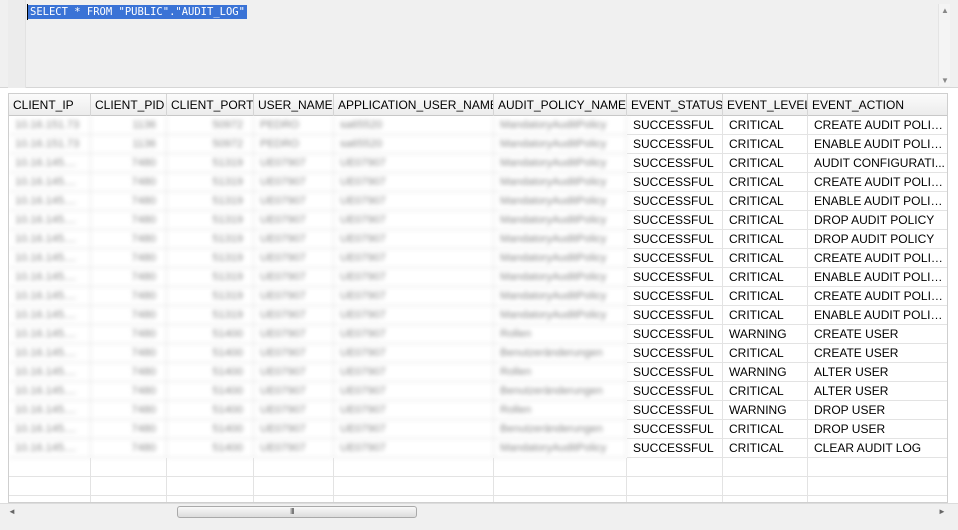 The height and width of the screenshot is (530, 958). Describe the element at coordinates (50, 144) in the screenshot. I see `cell-client-ip: 10.16.151.73` at that location.